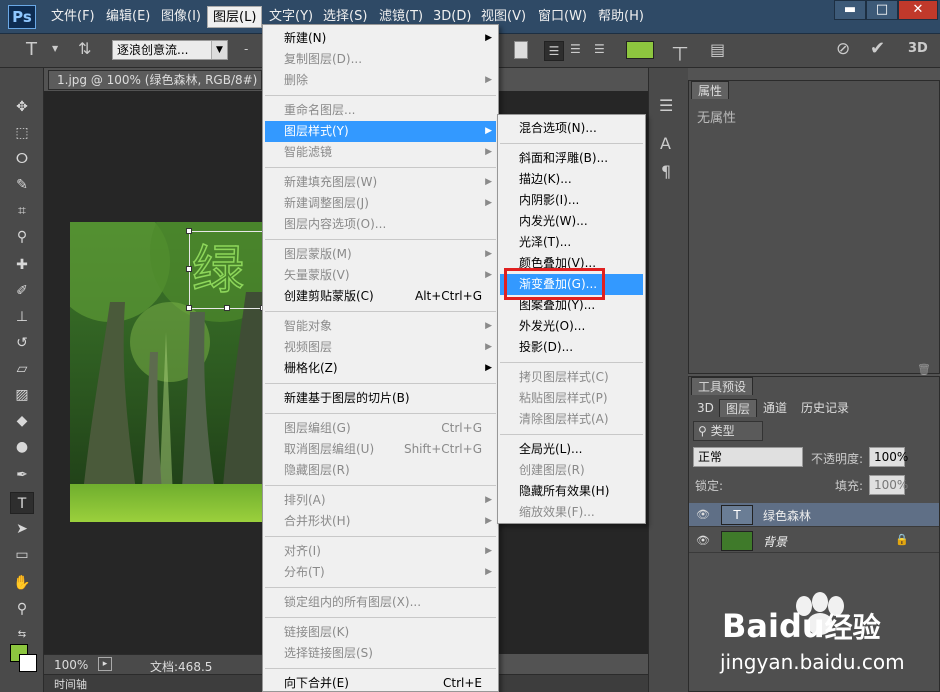  What do you see at coordinates (748, 457) in the screenshot?
I see `blend-mode-select: 正常` at bounding box center [748, 457].